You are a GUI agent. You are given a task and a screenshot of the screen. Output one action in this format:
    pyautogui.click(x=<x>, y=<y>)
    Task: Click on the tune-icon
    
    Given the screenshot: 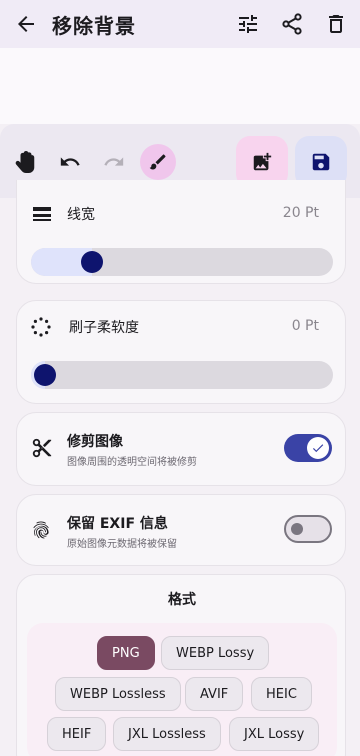 What is the action you would take?
    pyautogui.click(x=248, y=24)
    